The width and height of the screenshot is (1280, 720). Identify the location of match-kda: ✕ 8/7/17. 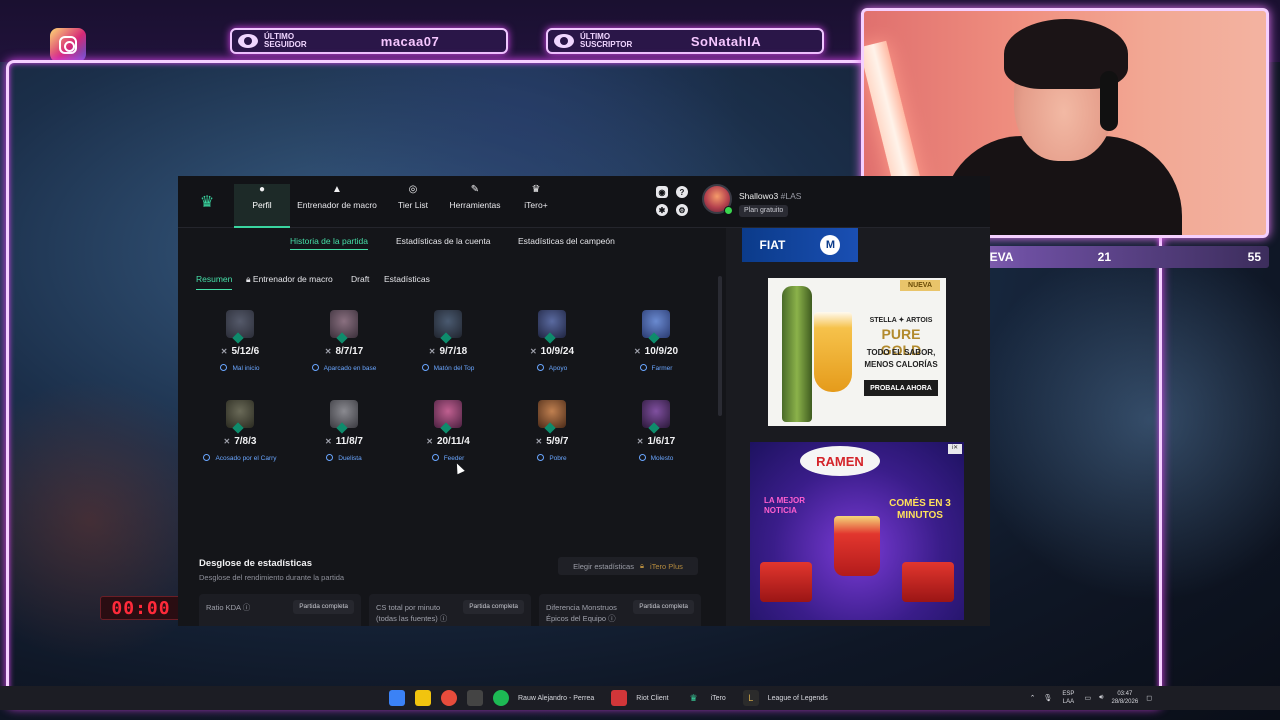
(344, 351).